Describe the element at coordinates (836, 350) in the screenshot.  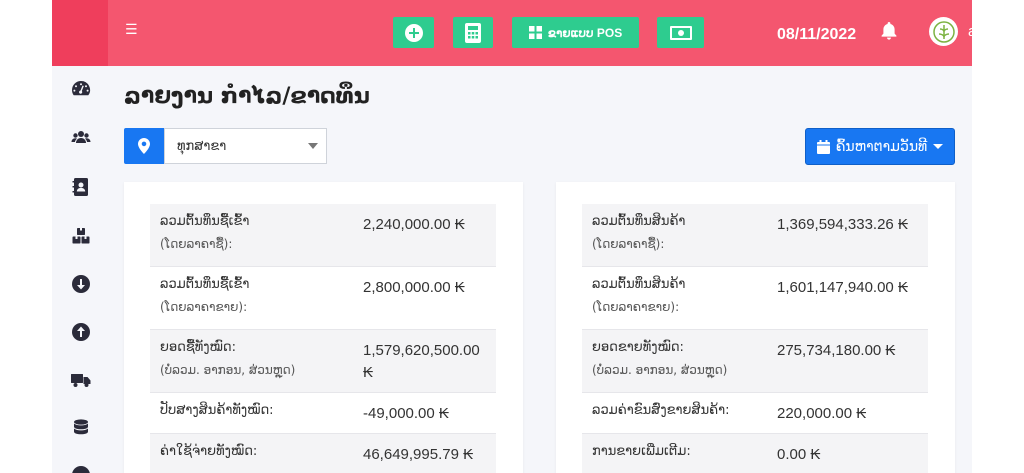
I see `row-value: 275,734,180.00 ₭` at that location.